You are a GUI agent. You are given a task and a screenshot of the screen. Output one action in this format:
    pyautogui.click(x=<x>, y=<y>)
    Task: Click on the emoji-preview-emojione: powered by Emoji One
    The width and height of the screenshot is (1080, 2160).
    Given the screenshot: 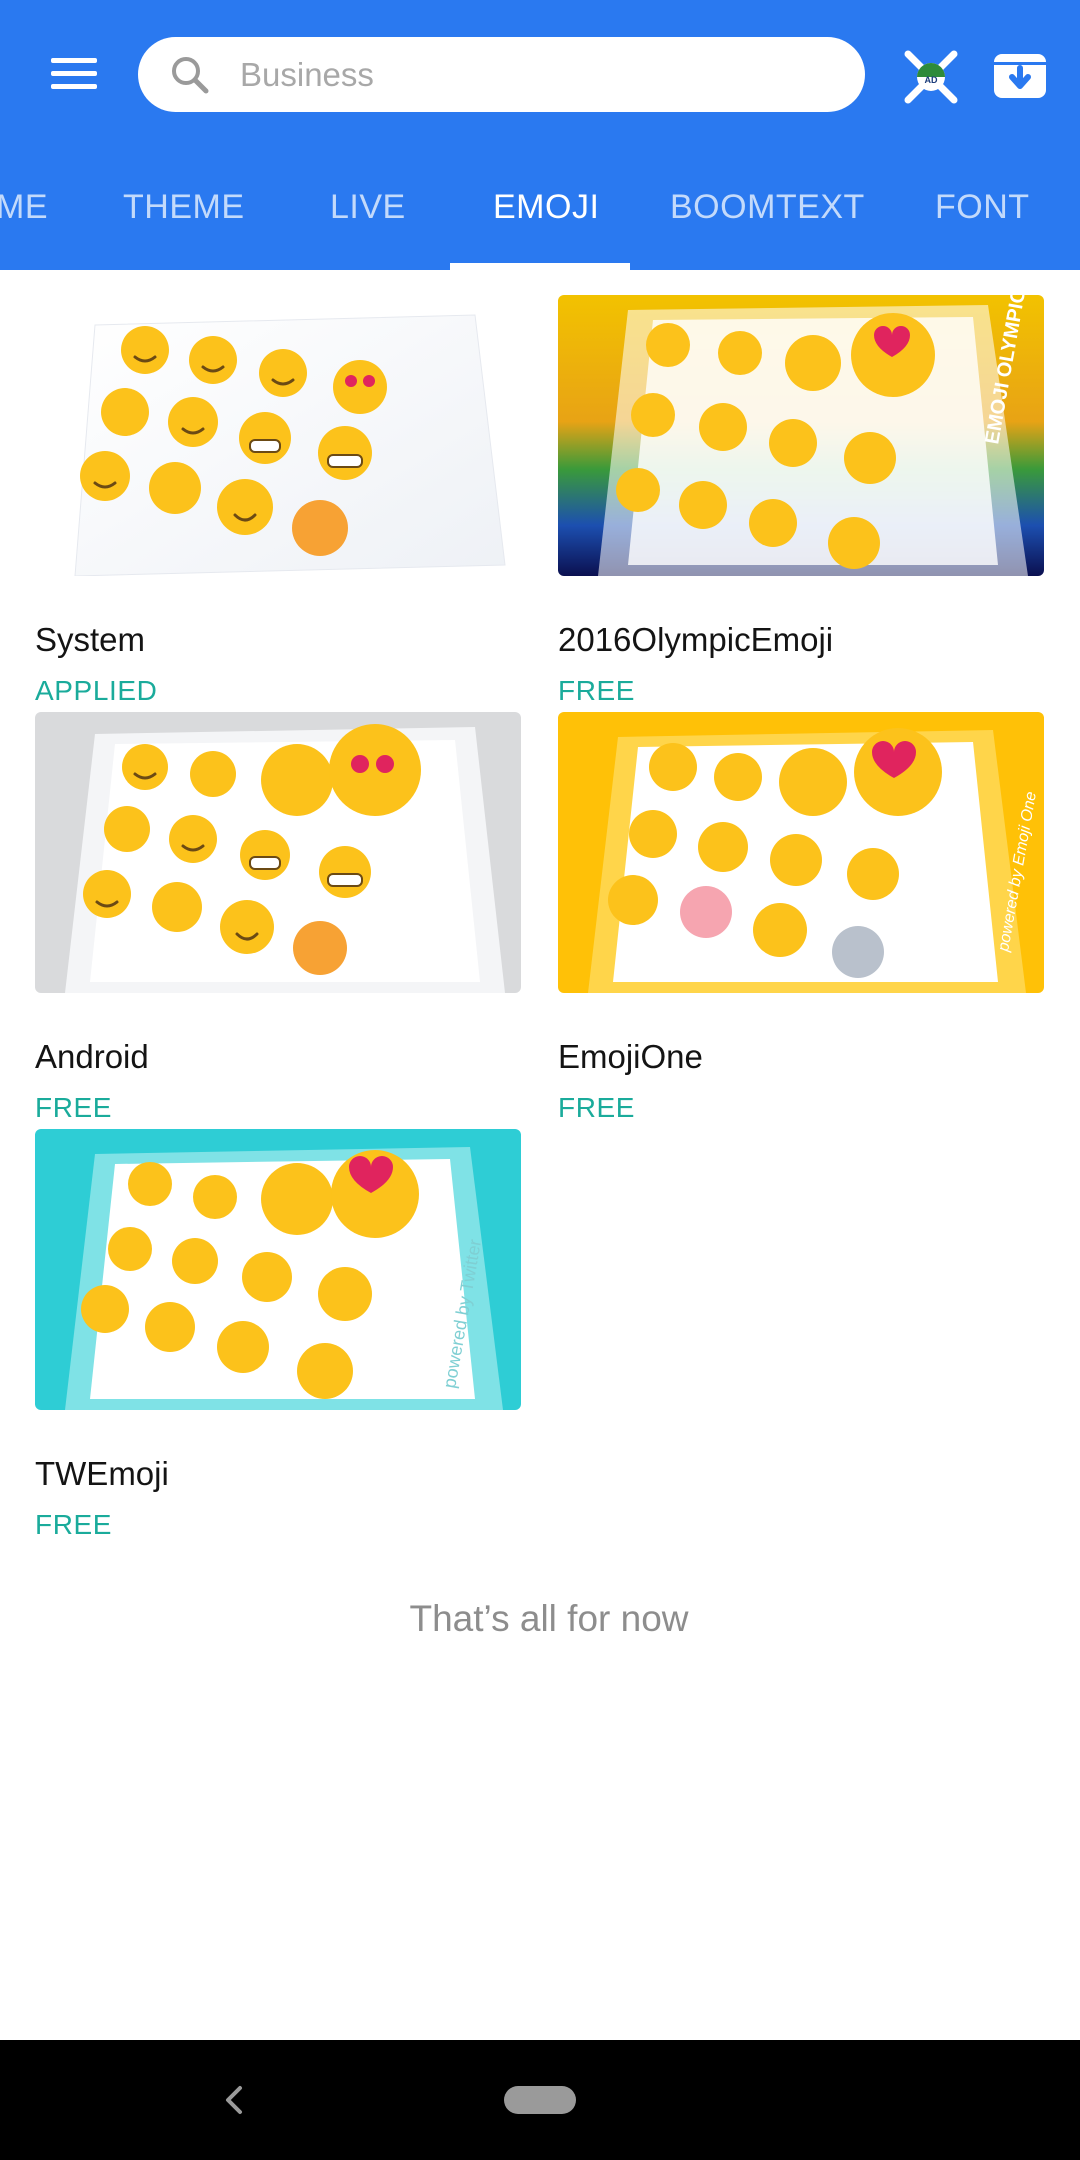 What is the action you would take?
    pyautogui.click(x=801, y=852)
    